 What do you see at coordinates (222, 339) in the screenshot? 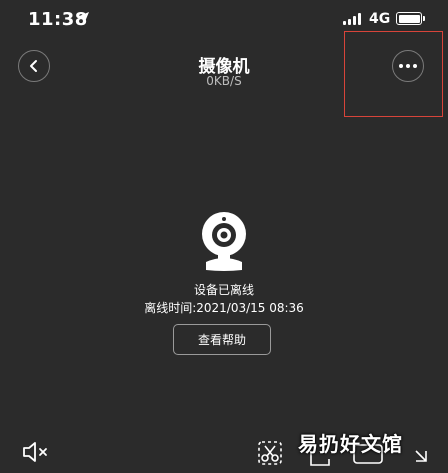
I see `help-button: 查看帮助` at bounding box center [222, 339].